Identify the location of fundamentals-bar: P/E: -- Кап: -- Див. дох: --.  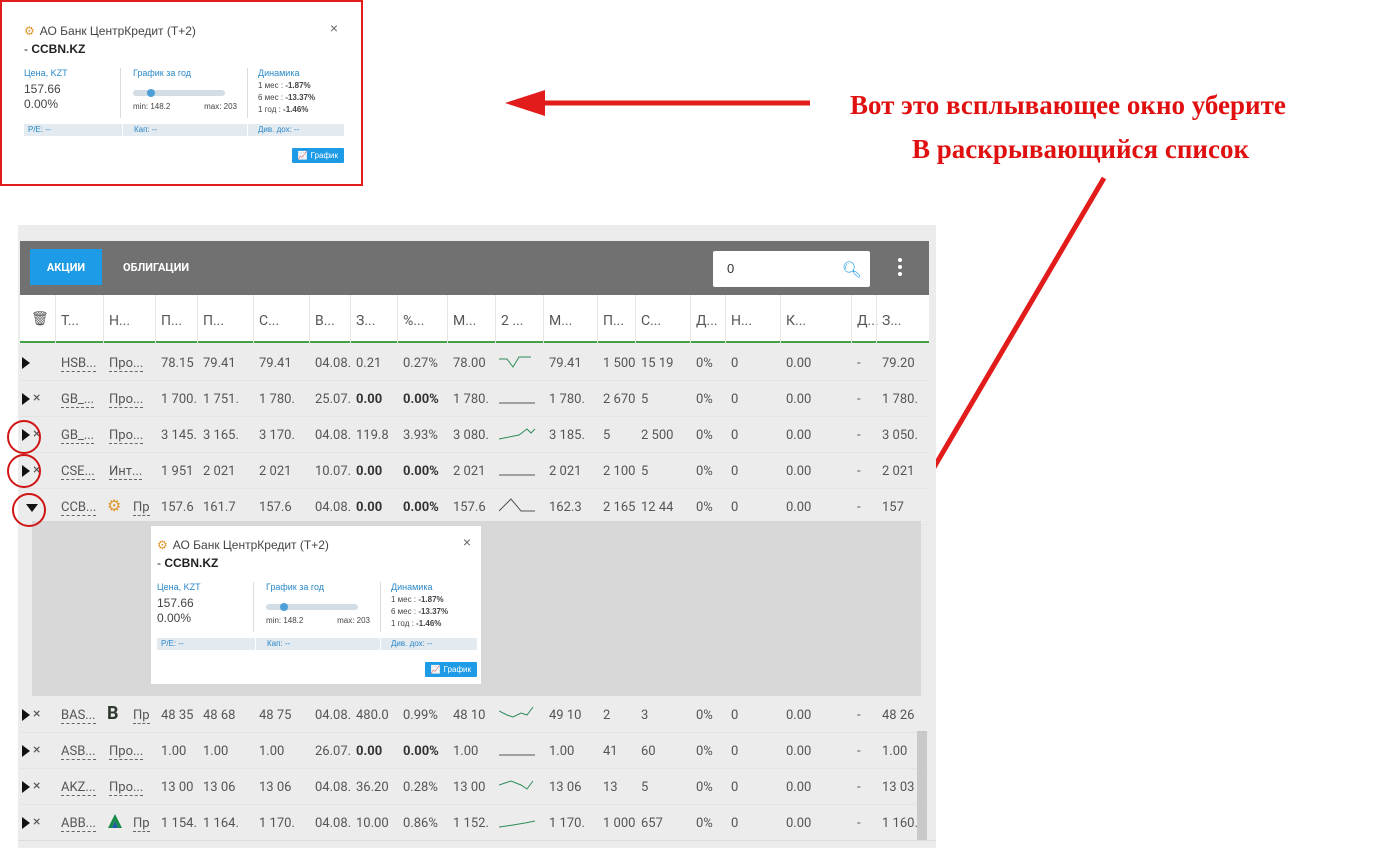
(317, 644).